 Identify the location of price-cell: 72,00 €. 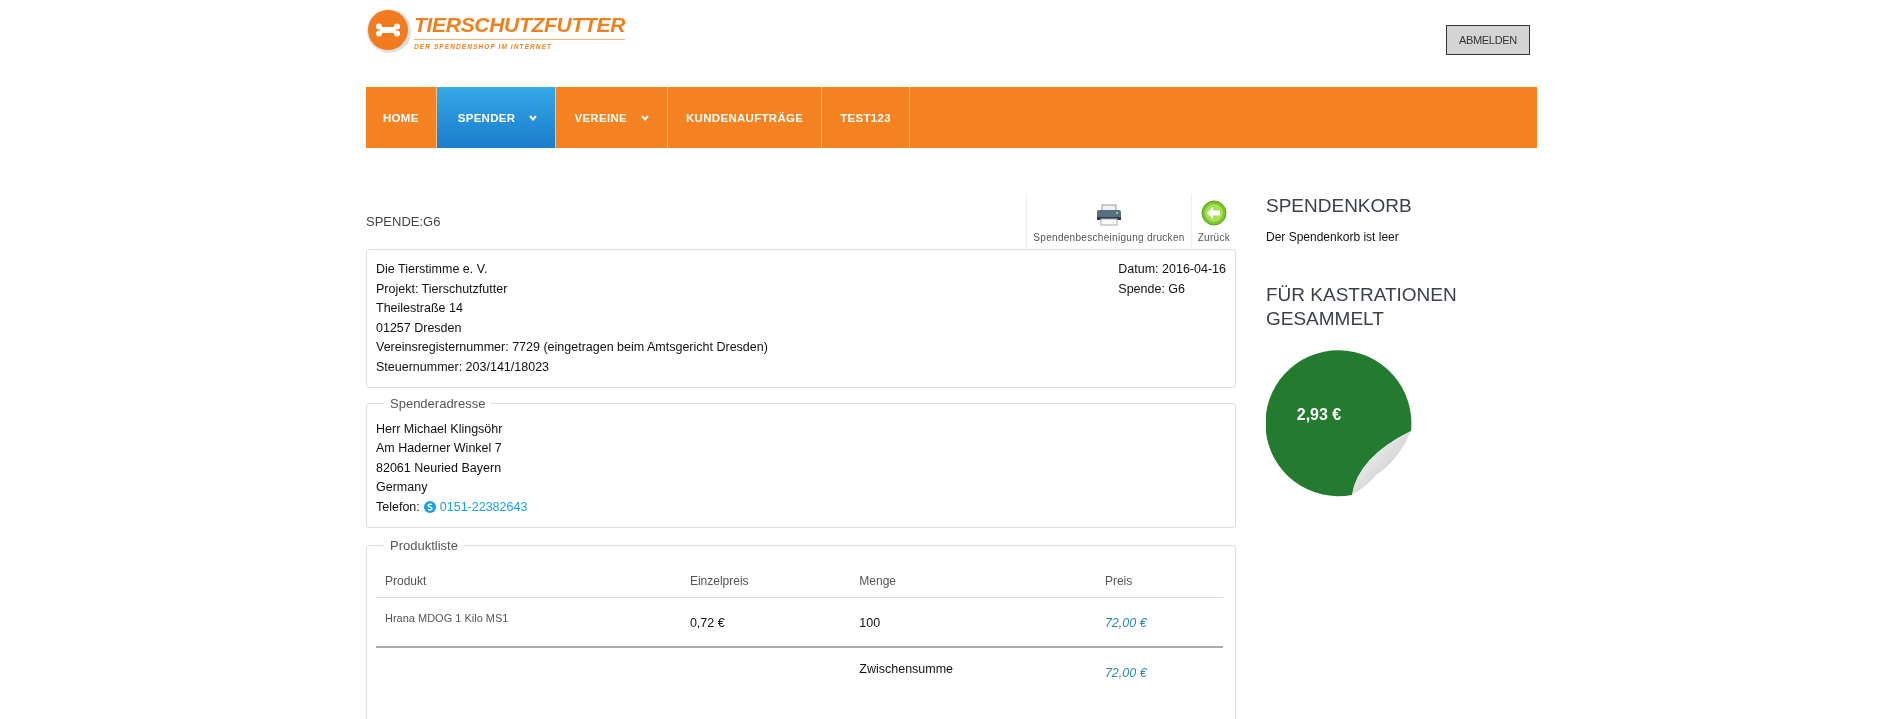
(1159, 622).